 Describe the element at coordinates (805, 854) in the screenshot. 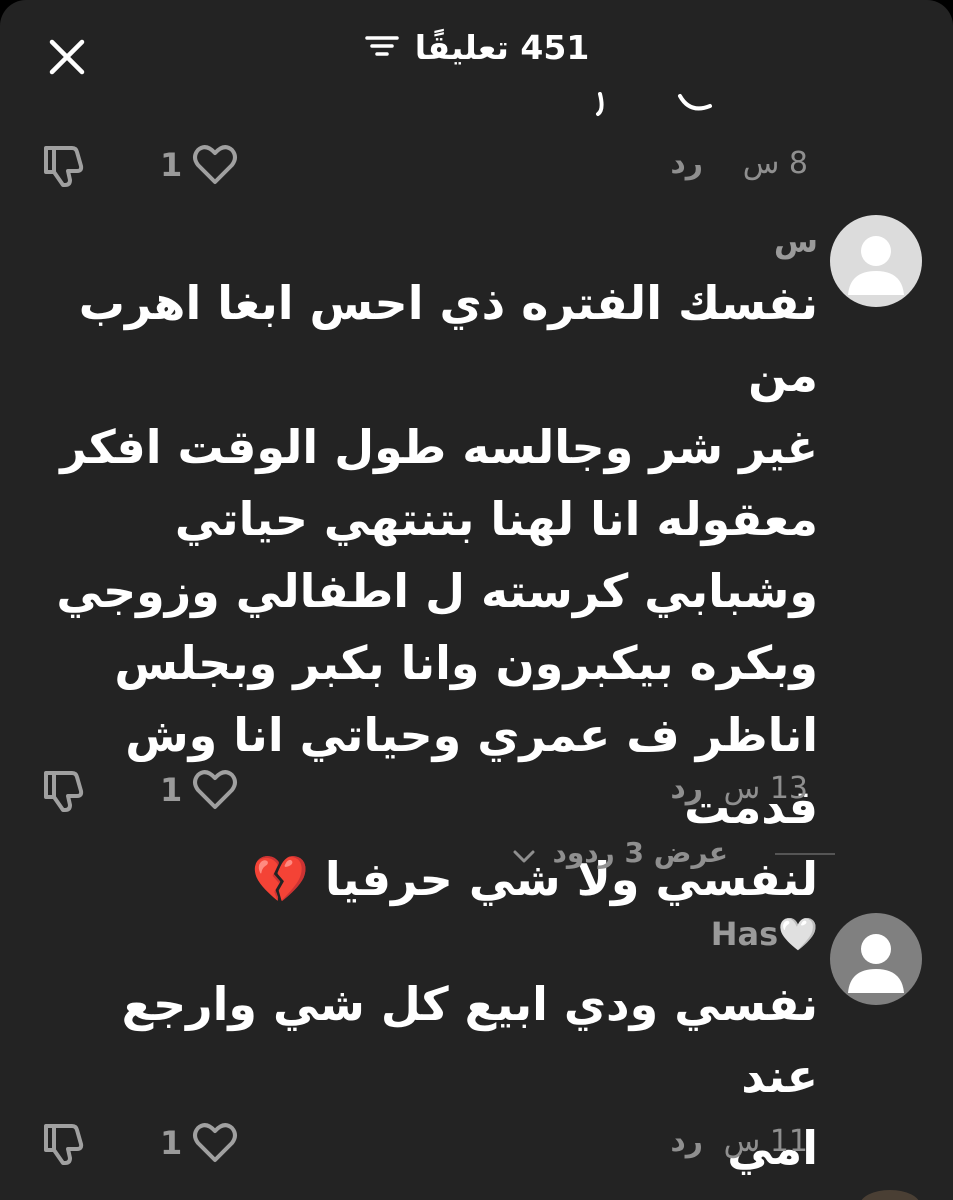

I see `replies-divider` at that location.